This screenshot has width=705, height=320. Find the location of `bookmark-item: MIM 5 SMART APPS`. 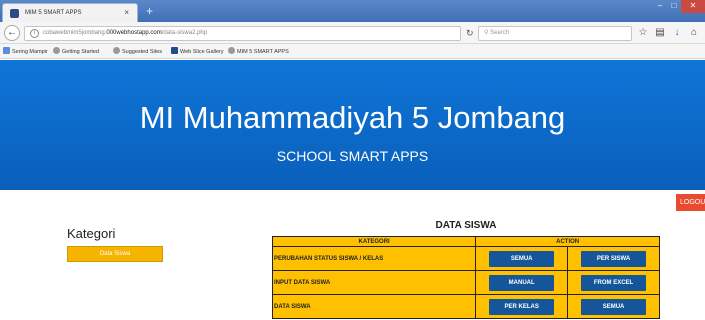

bookmark-item: MIM 5 SMART APPS is located at coordinates (258, 52).